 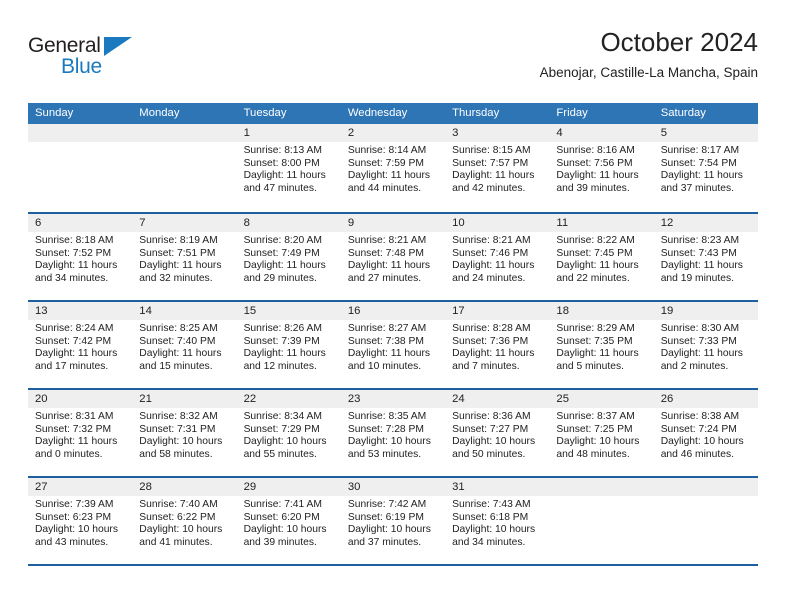 What do you see at coordinates (387, 504) in the screenshot?
I see `sunrise-text: Sunrise: 7:42 AM` at bounding box center [387, 504].